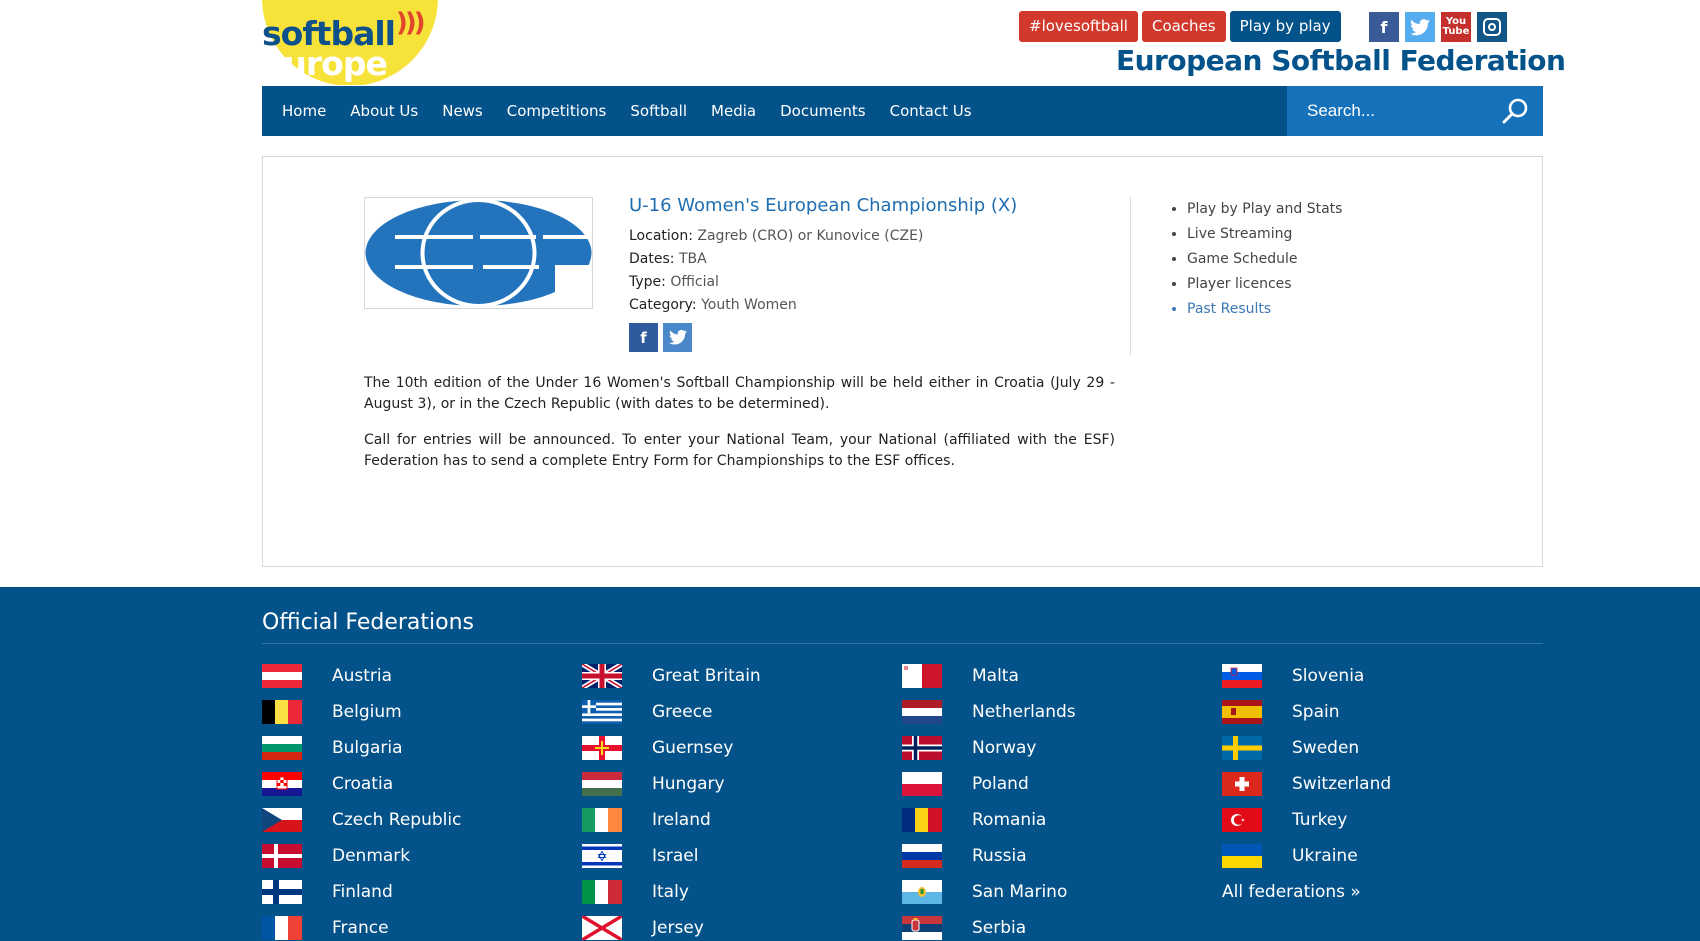 This screenshot has width=1700, height=941. What do you see at coordinates (643, 337) in the screenshot?
I see `share-facebook-icon: f` at bounding box center [643, 337].